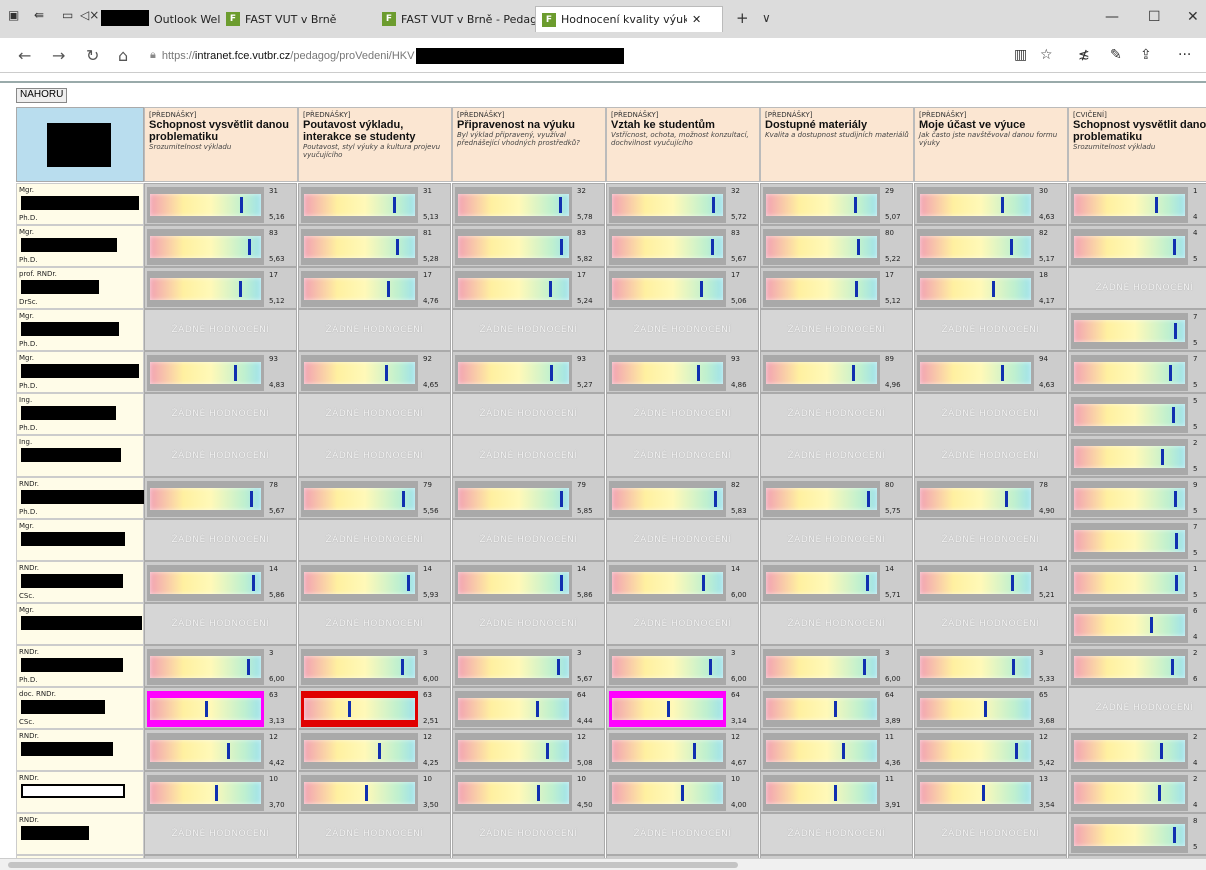  What do you see at coordinates (1154, 17) in the screenshot?
I see `maximize-icon: ☐` at bounding box center [1154, 17].